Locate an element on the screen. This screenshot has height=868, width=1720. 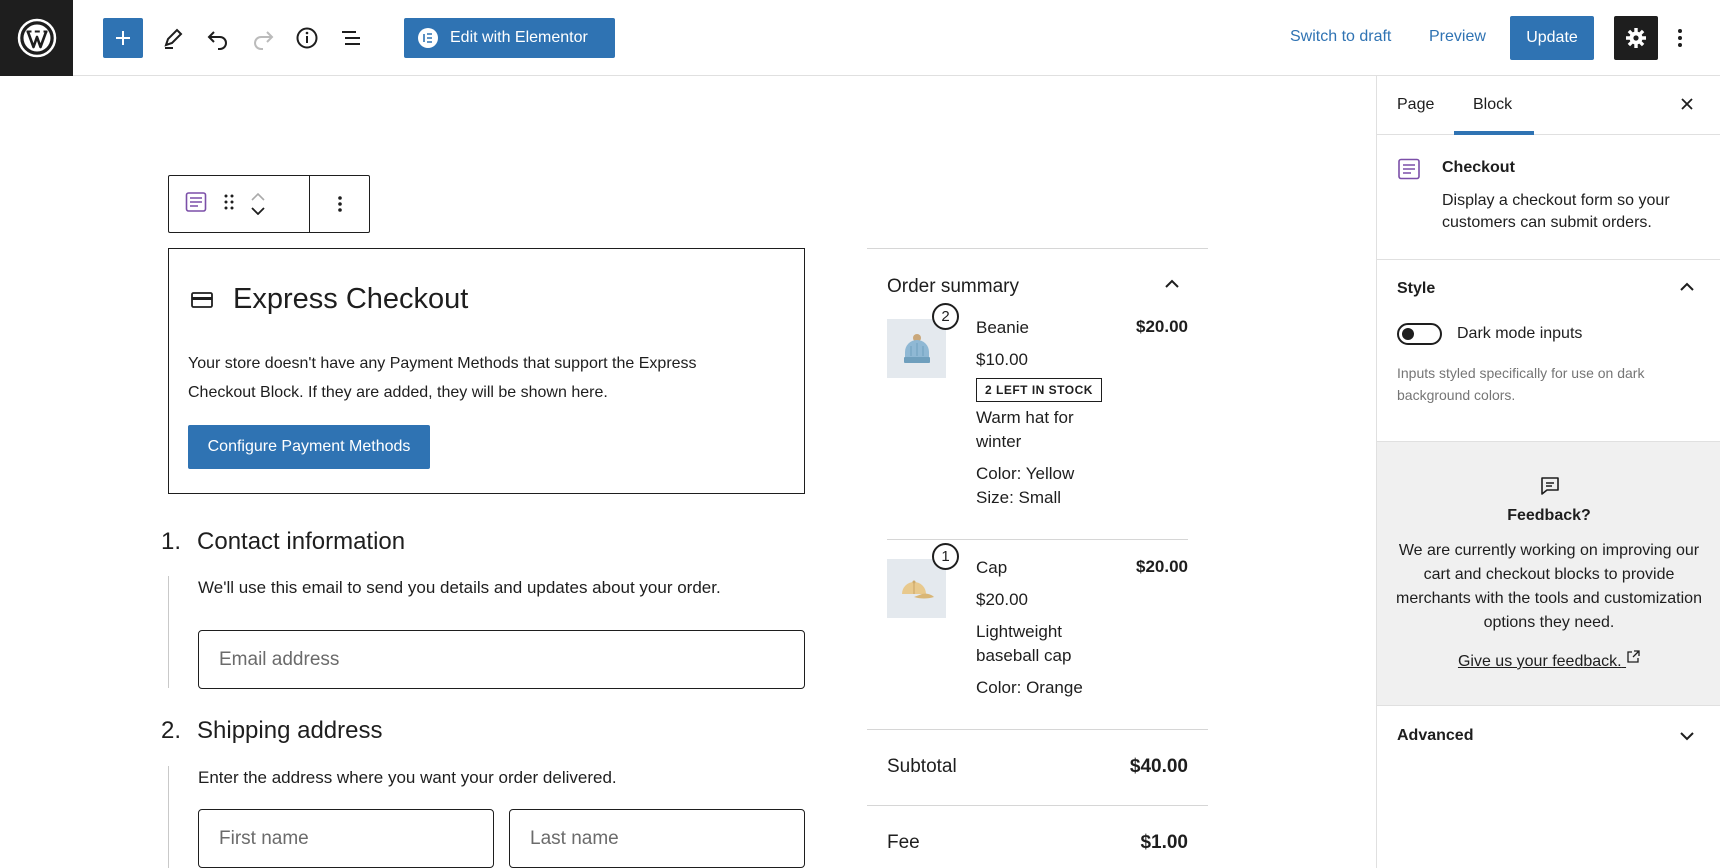
item-total-price: $20.00 is located at coordinates (1162, 566).